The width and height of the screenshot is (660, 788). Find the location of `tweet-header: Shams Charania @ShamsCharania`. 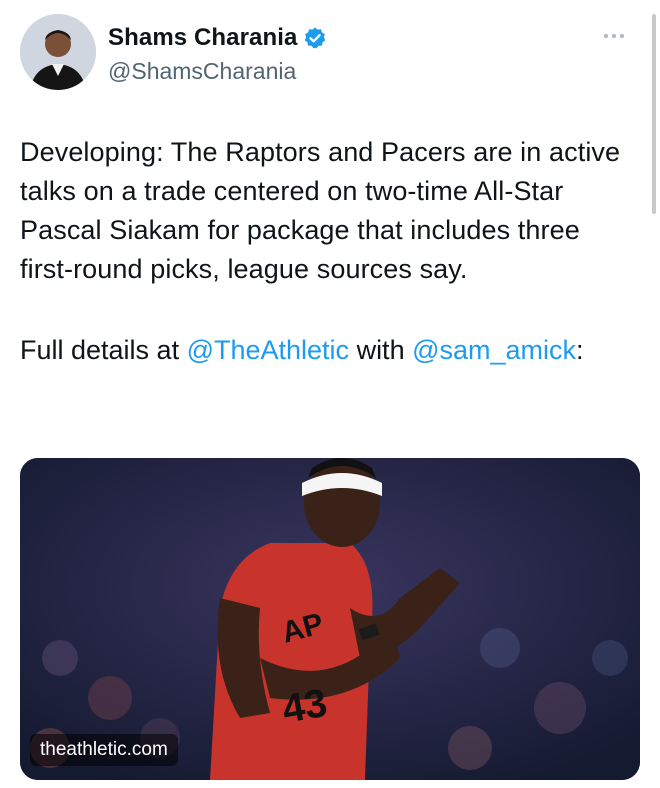

tweet-header: Shams Charania @ShamsCharania is located at coordinates (330, 54).